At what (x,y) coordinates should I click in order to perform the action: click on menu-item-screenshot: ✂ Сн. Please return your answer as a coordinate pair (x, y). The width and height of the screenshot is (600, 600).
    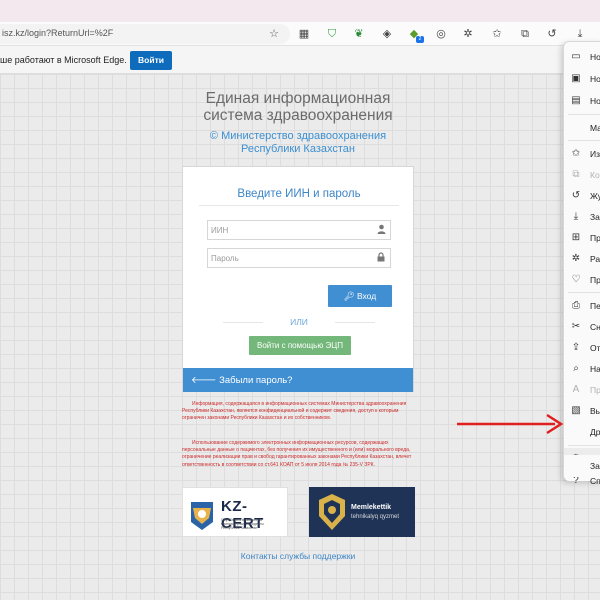
    Looking at the image, I should click on (582, 327).